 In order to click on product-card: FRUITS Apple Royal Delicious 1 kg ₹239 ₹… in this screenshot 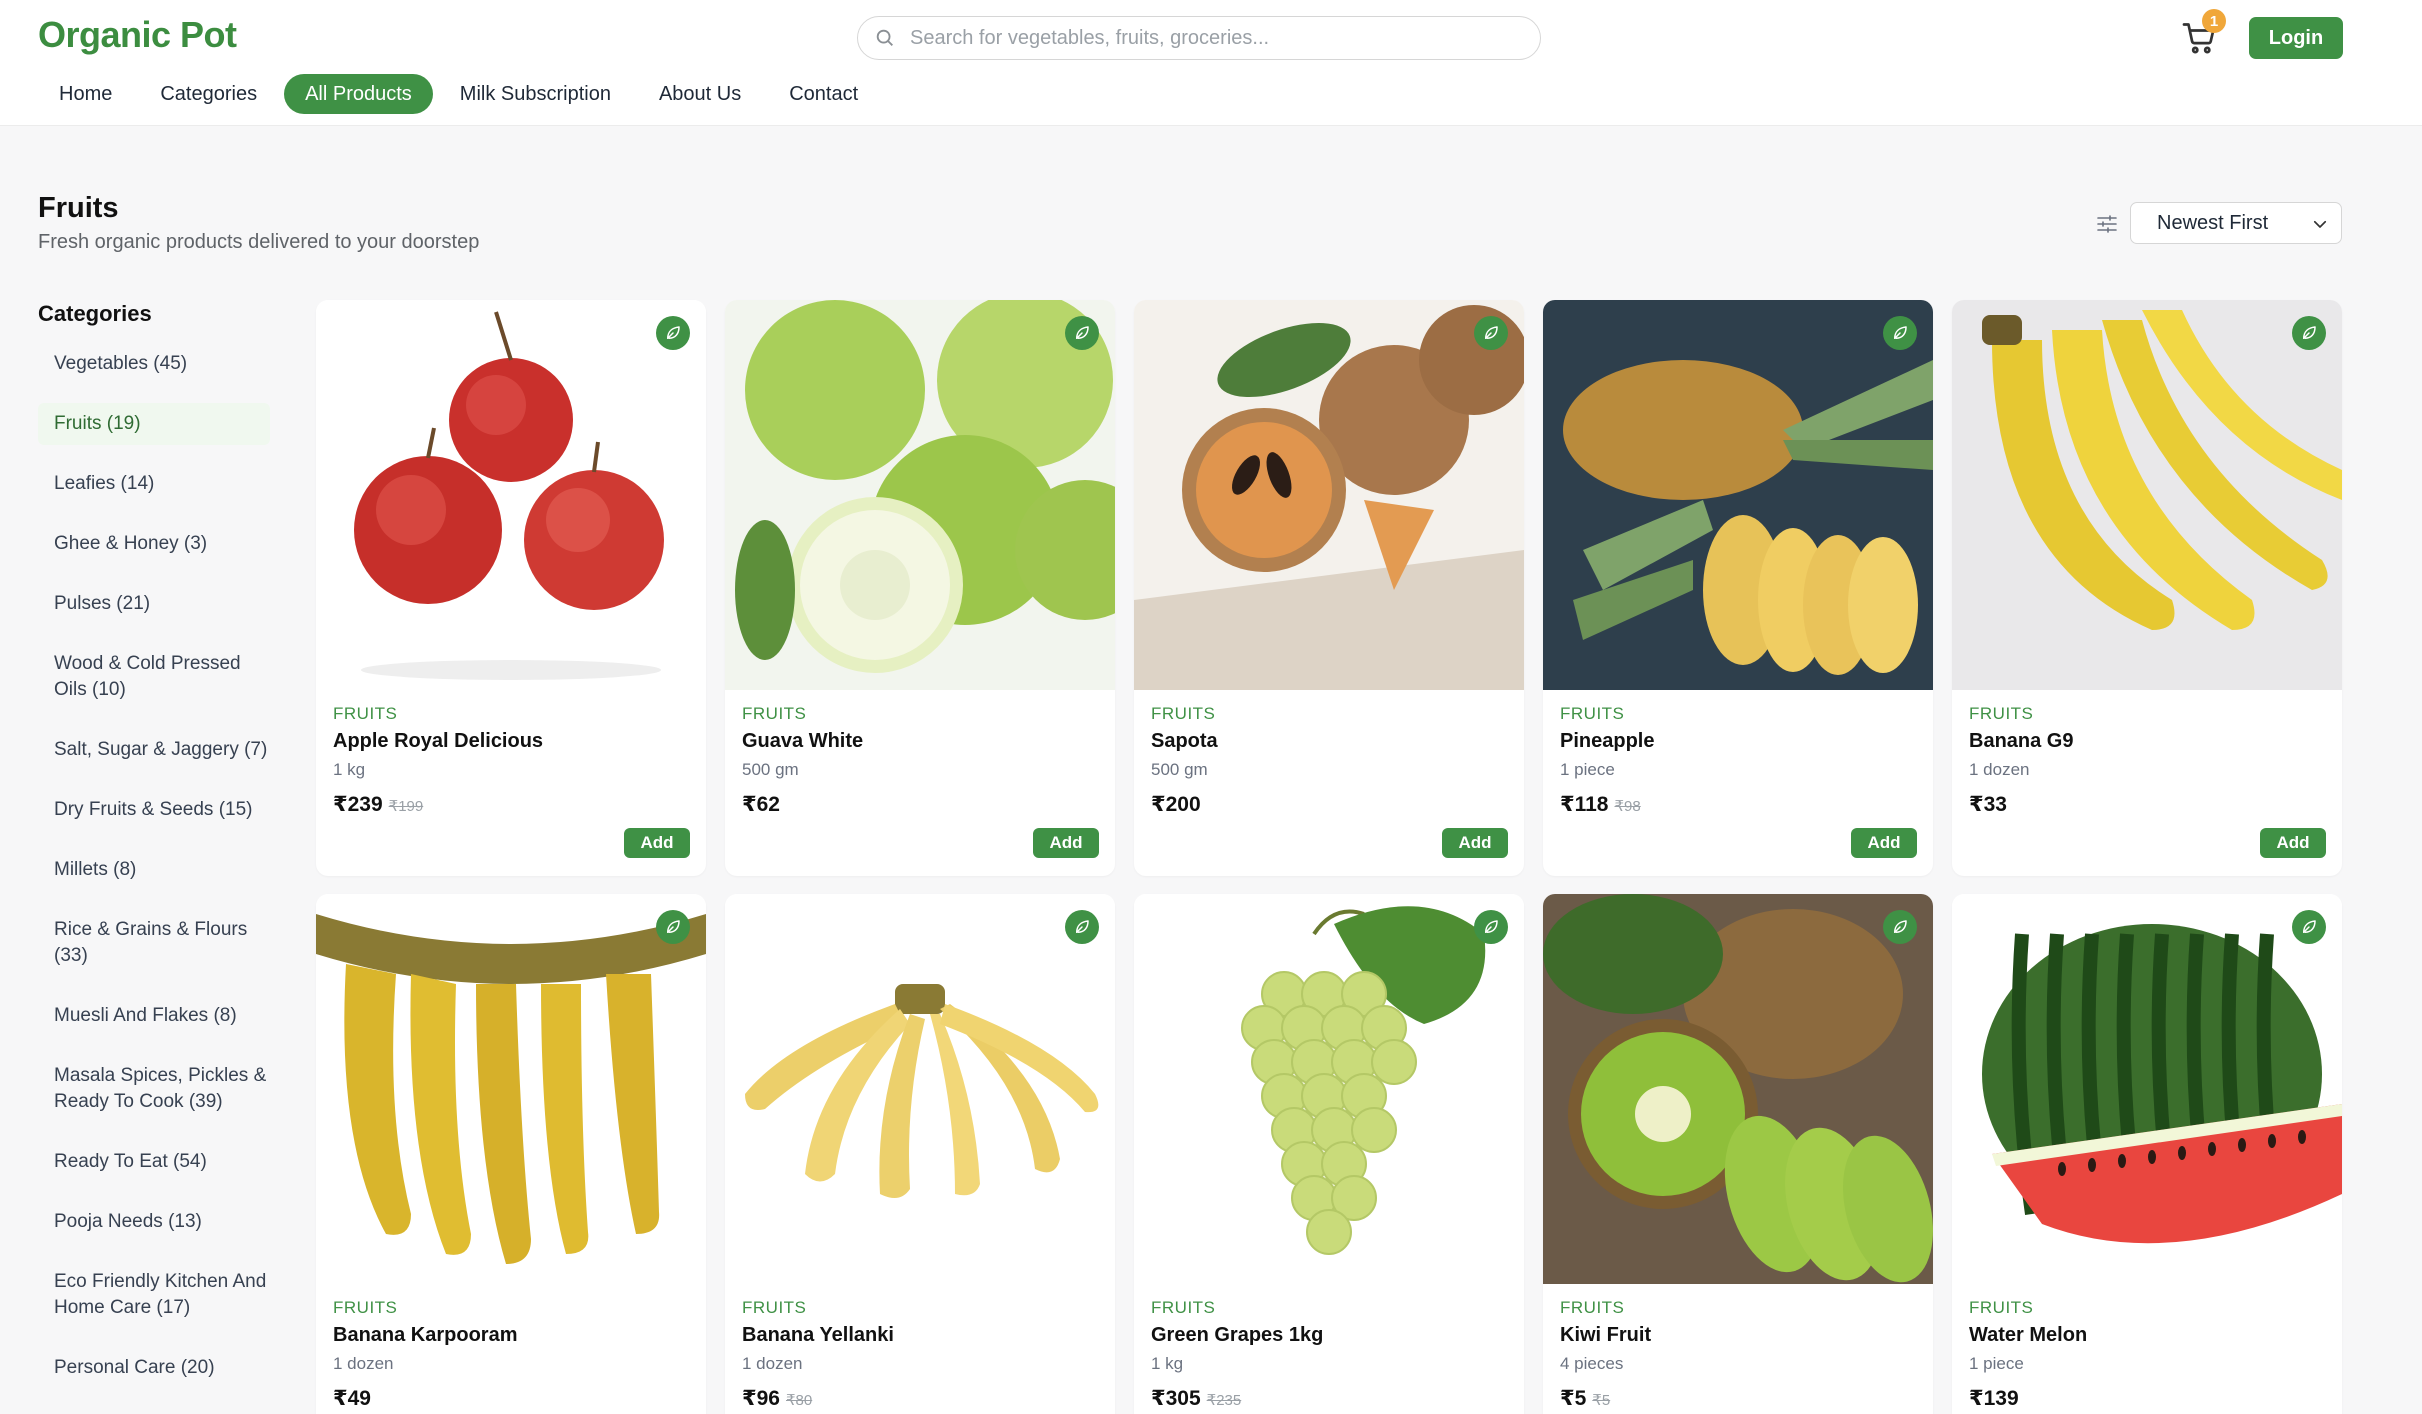, I will do `click(511, 588)`.